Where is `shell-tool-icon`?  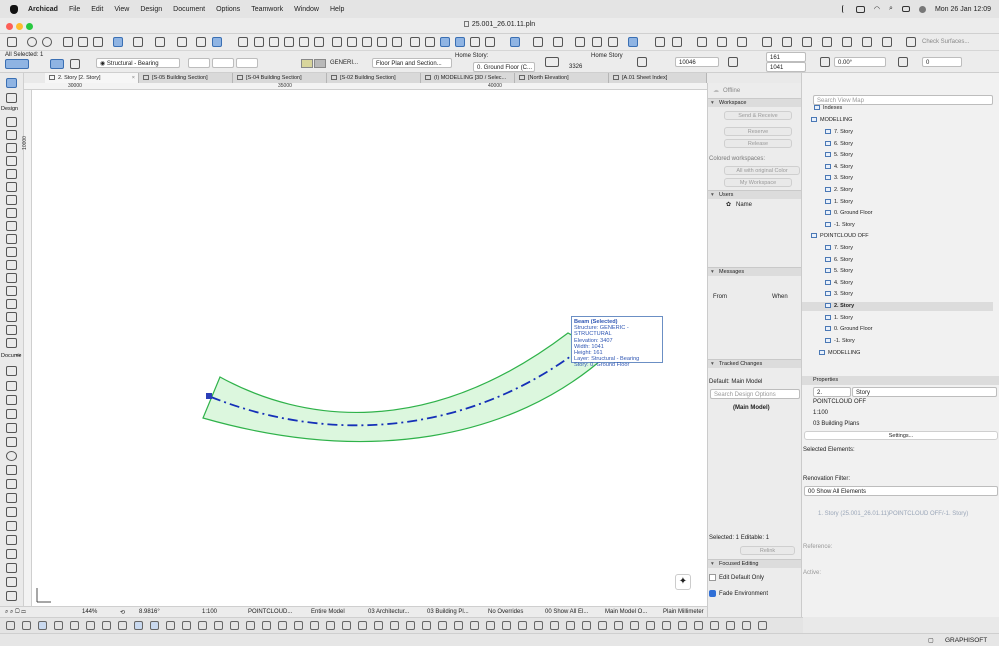 shell-tool-icon is located at coordinates (11, 200).